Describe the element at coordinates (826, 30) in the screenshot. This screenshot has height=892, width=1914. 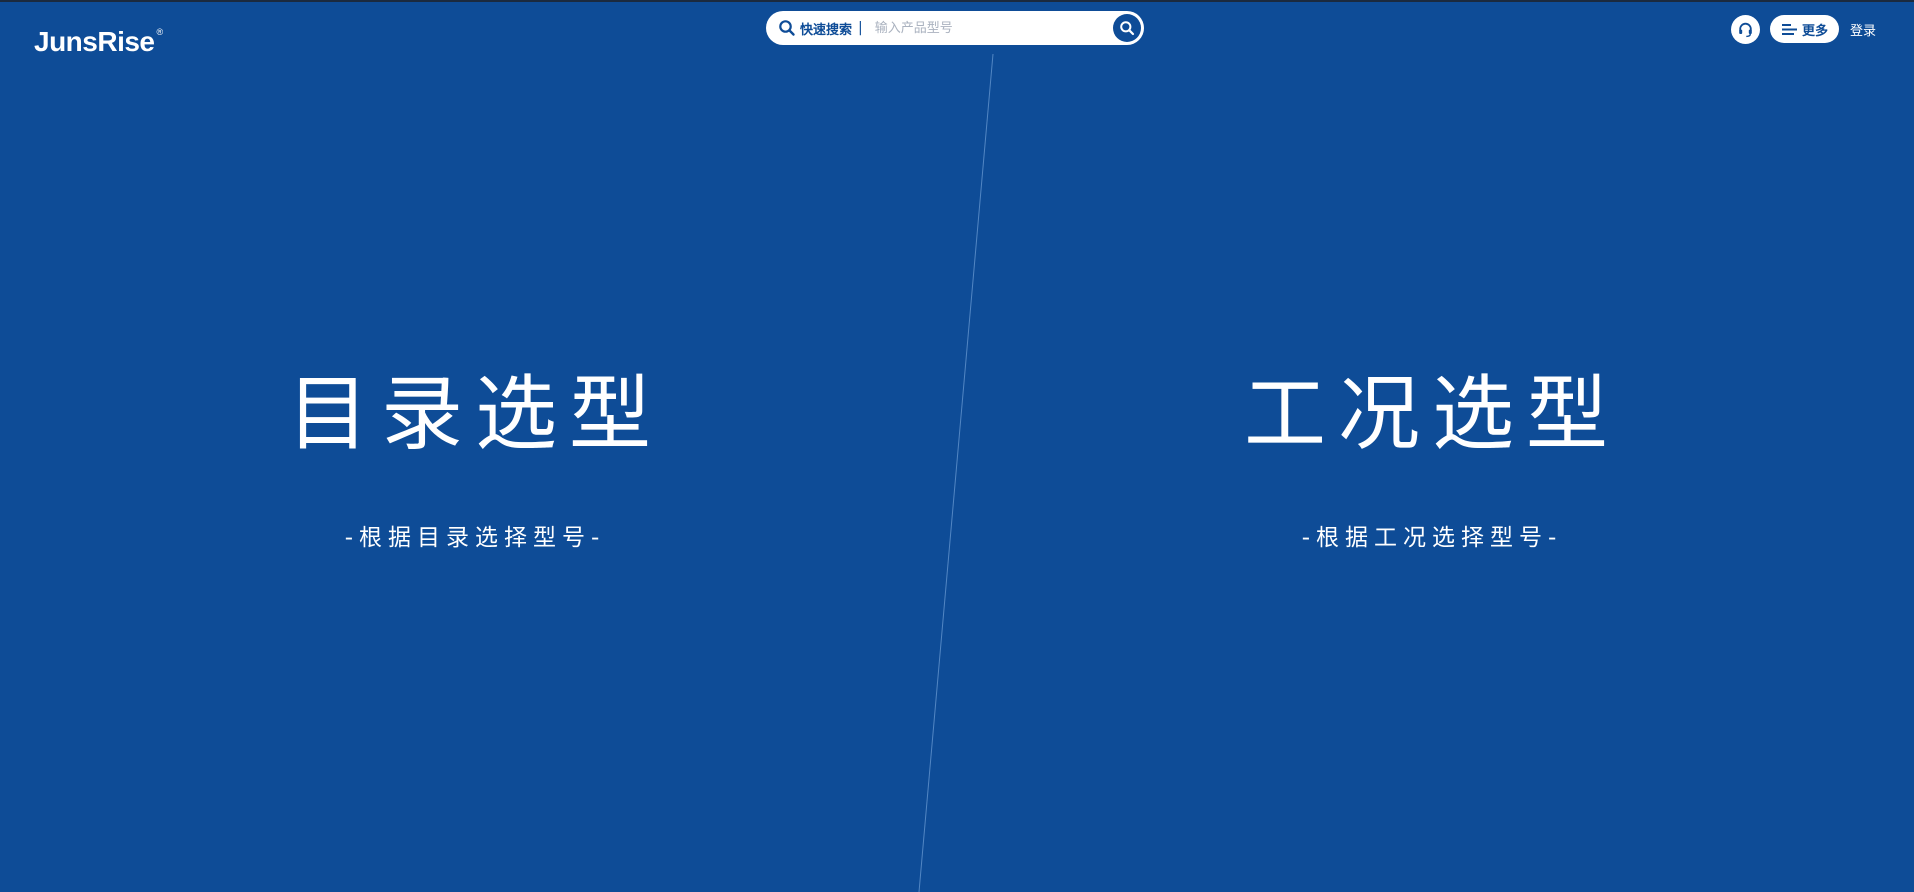
I see `quick-search-label: 快速搜索` at that location.